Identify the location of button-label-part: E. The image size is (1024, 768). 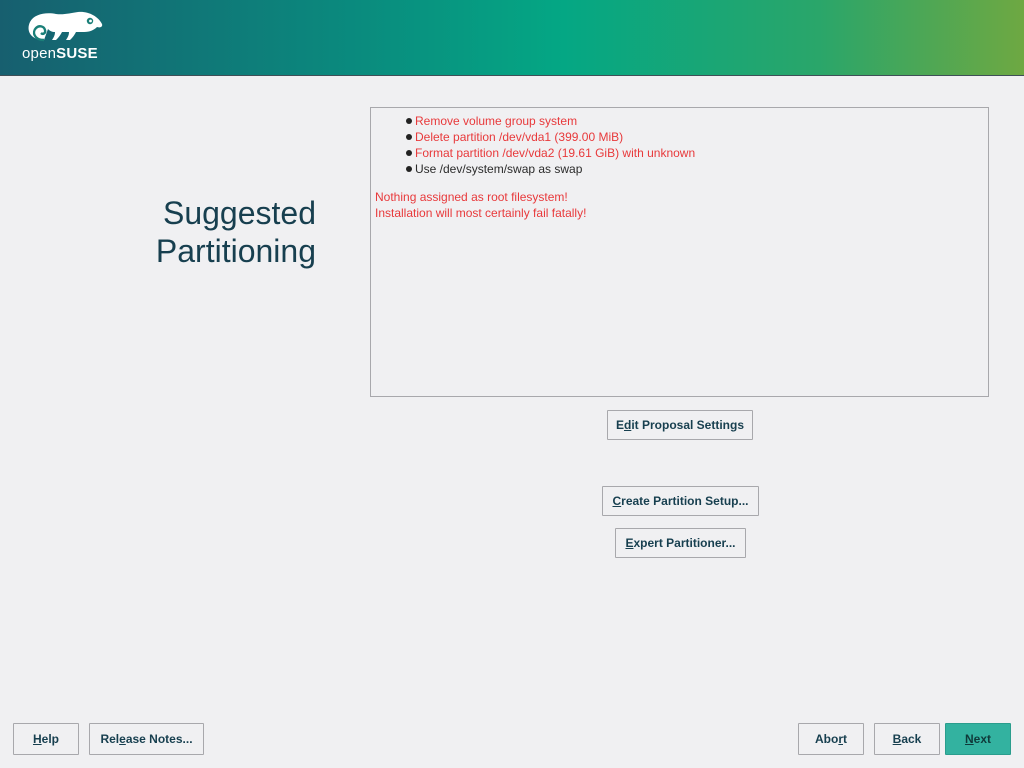
(619, 425).